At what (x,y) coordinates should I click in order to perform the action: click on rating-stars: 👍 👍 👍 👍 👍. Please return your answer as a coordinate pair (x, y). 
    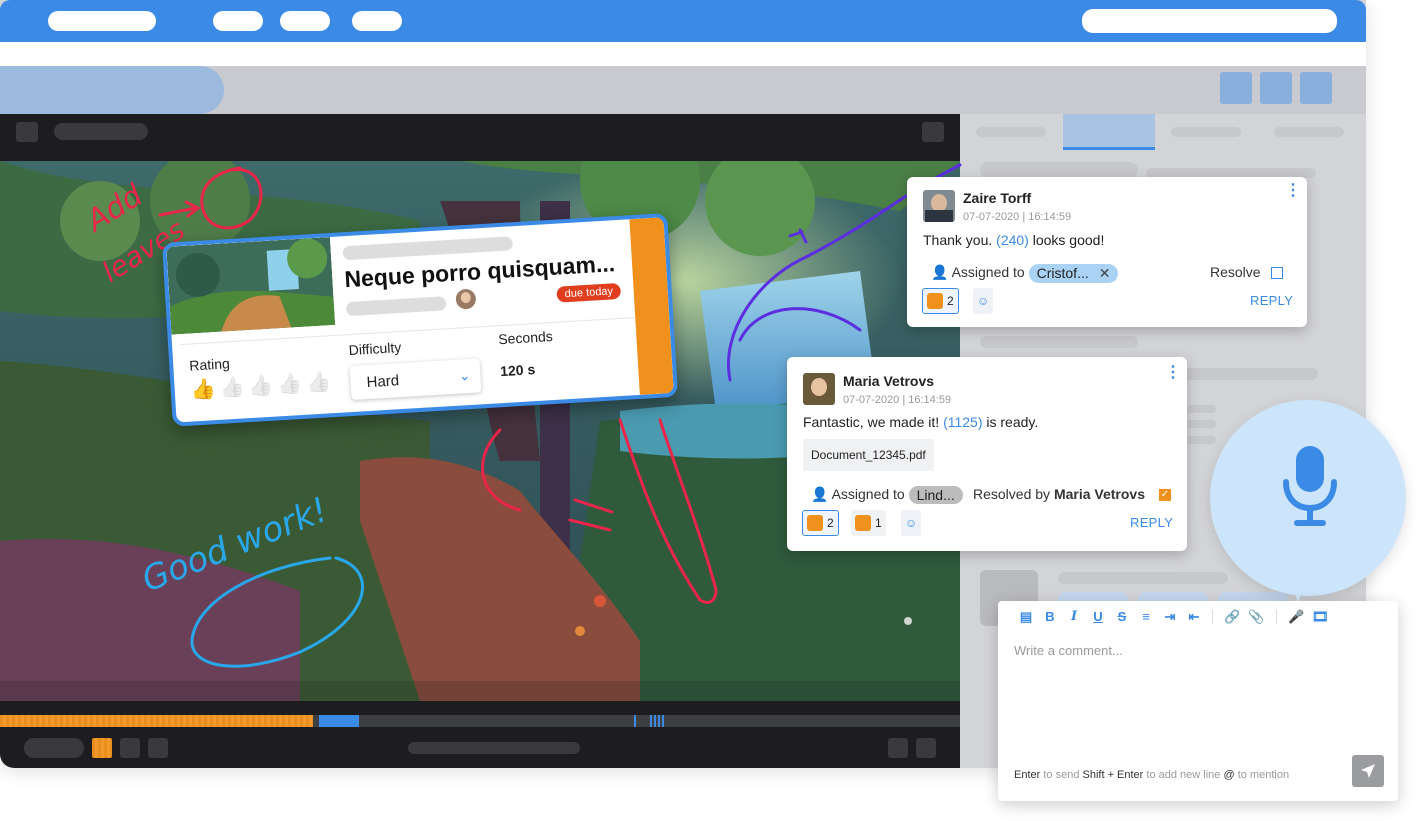
    Looking at the image, I should click on (261, 385).